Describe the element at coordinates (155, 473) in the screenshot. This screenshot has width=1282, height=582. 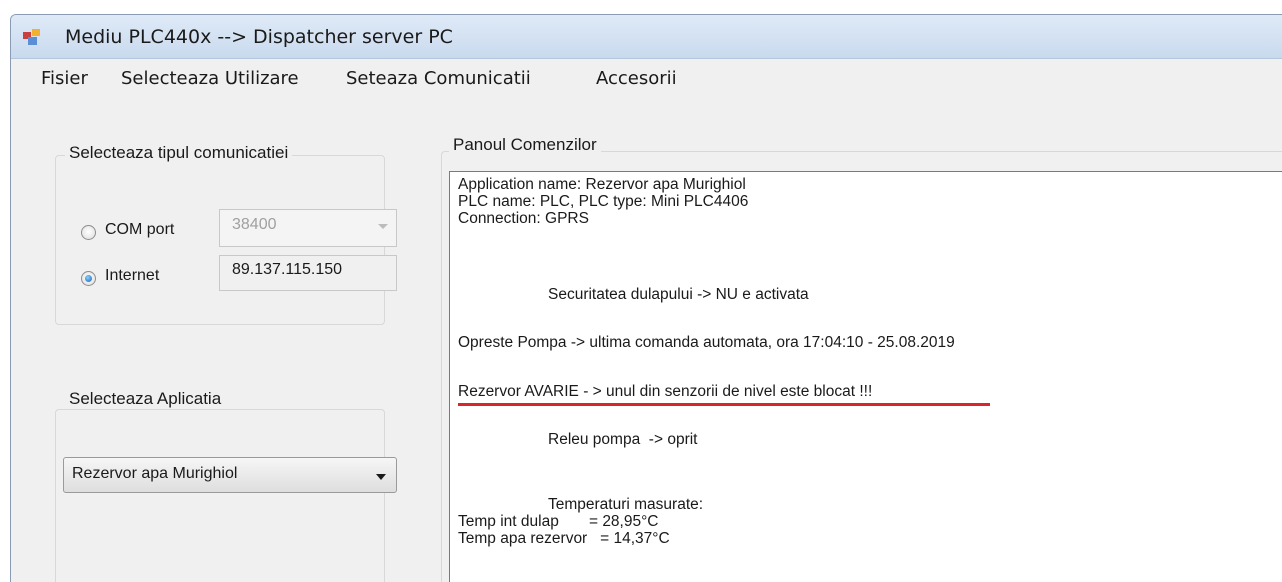
I see `application-select-value: Rezervor apa Murighiol` at that location.